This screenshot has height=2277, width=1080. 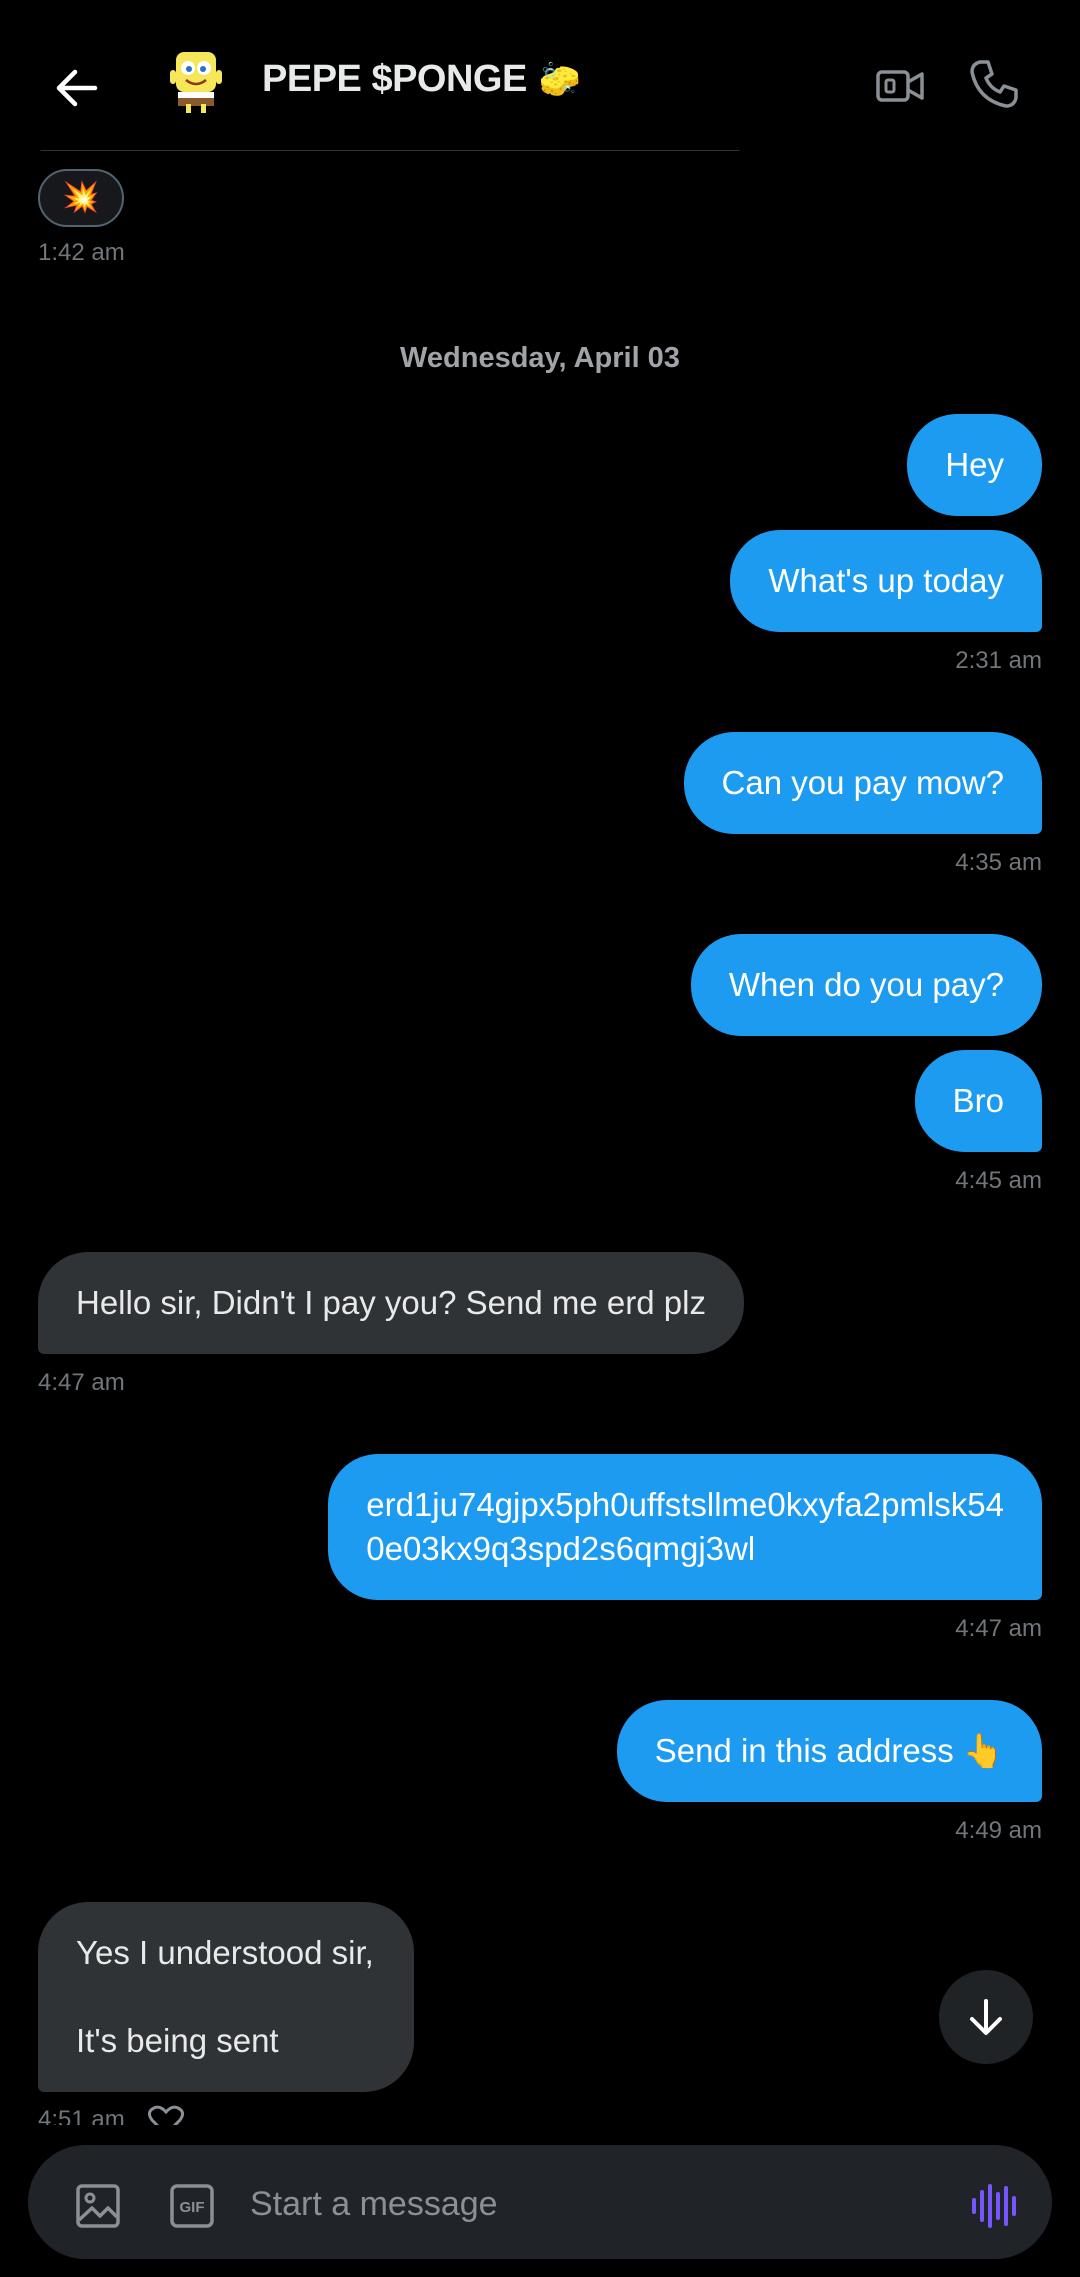 What do you see at coordinates (998, 862) in the screenshot?
I see `message-timestamp: 4:35 am` at bounding box center [998, 862].